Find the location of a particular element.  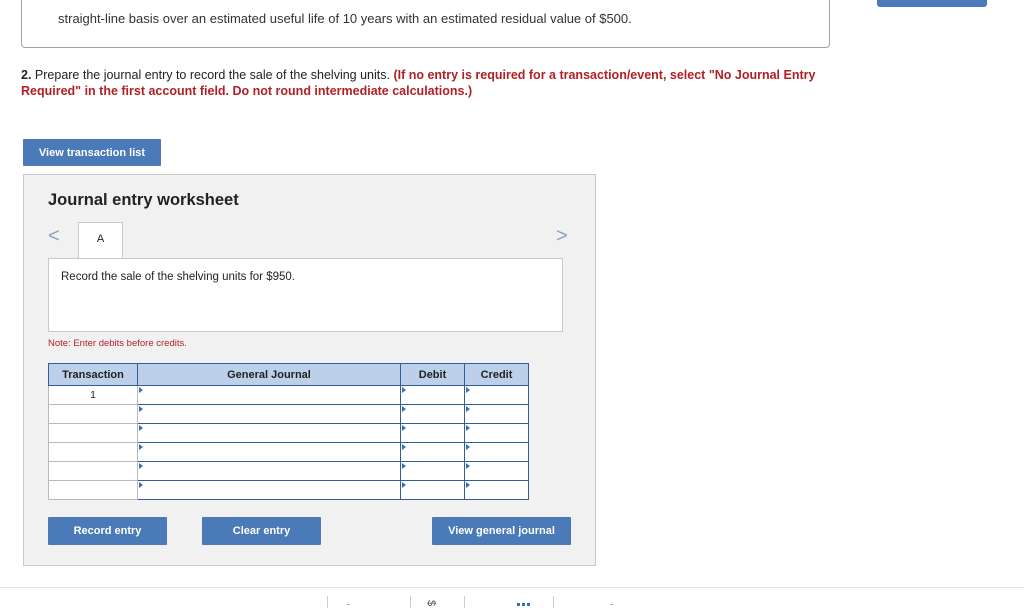

bottom-divider is located at coordinates (512, 587).